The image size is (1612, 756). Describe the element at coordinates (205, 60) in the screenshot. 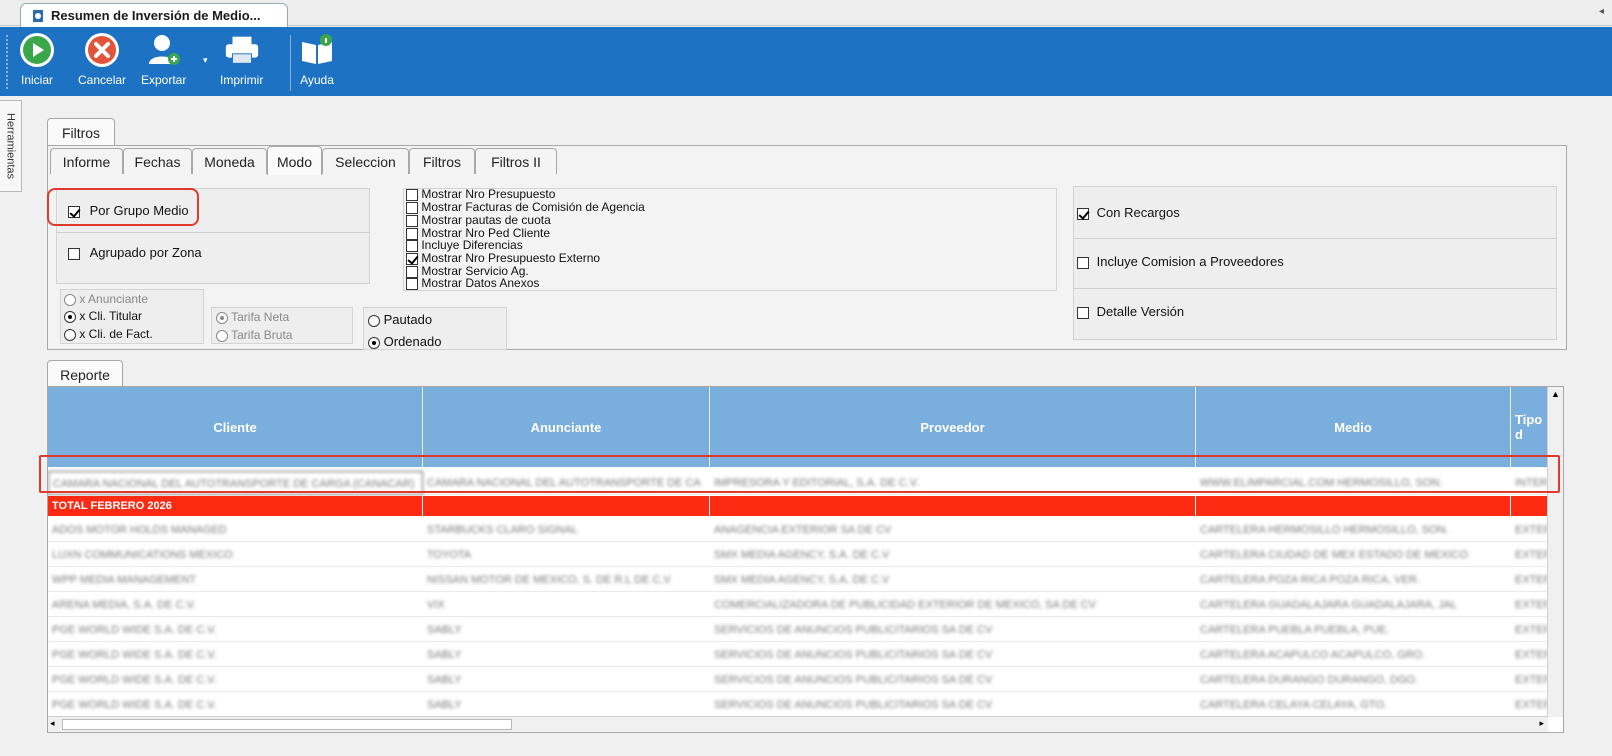

I see `exportar-dropdown-icon: ▾` at that location.